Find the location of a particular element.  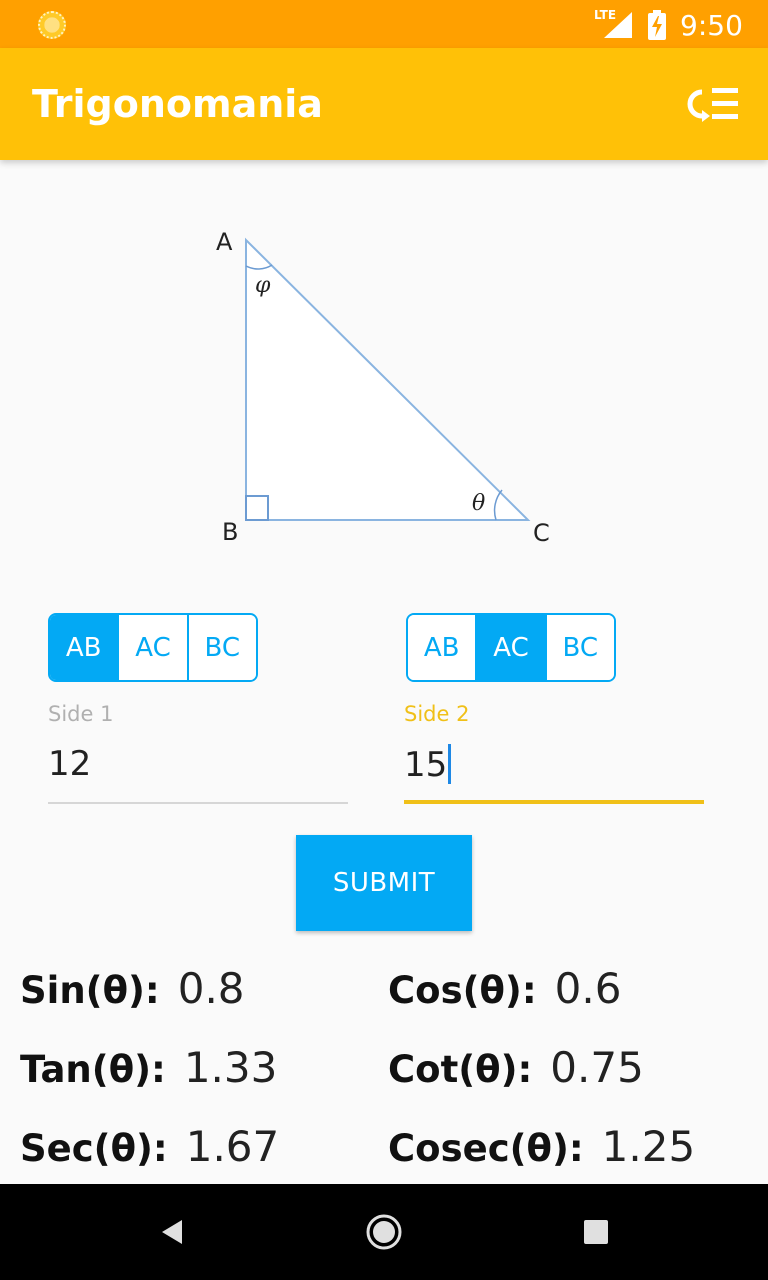

battery-charging-icon is located at coordinates (657, 25).